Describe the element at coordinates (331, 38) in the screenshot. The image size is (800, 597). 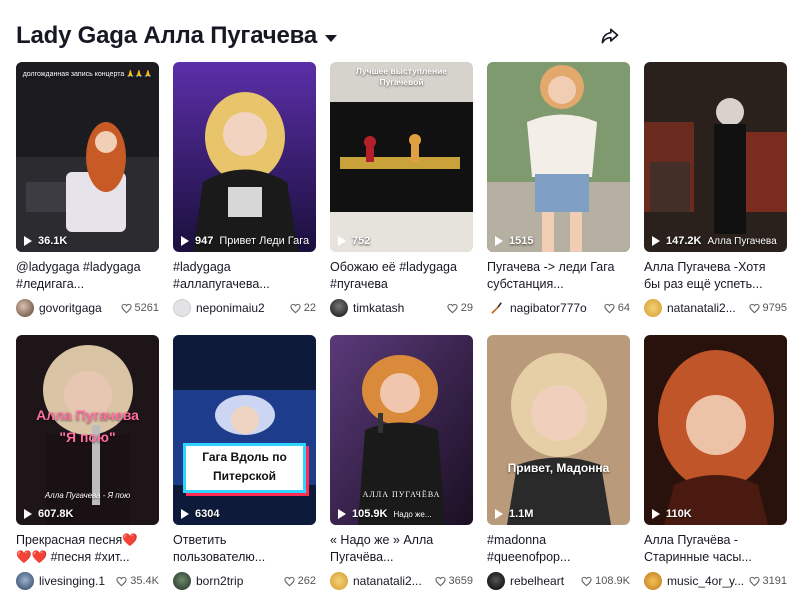
I see `caret-down-icon` at that location.